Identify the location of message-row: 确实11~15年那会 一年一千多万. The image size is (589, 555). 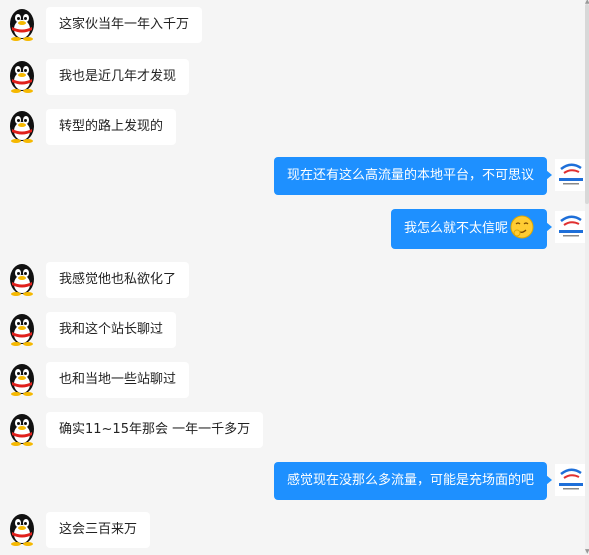
(294, 430).